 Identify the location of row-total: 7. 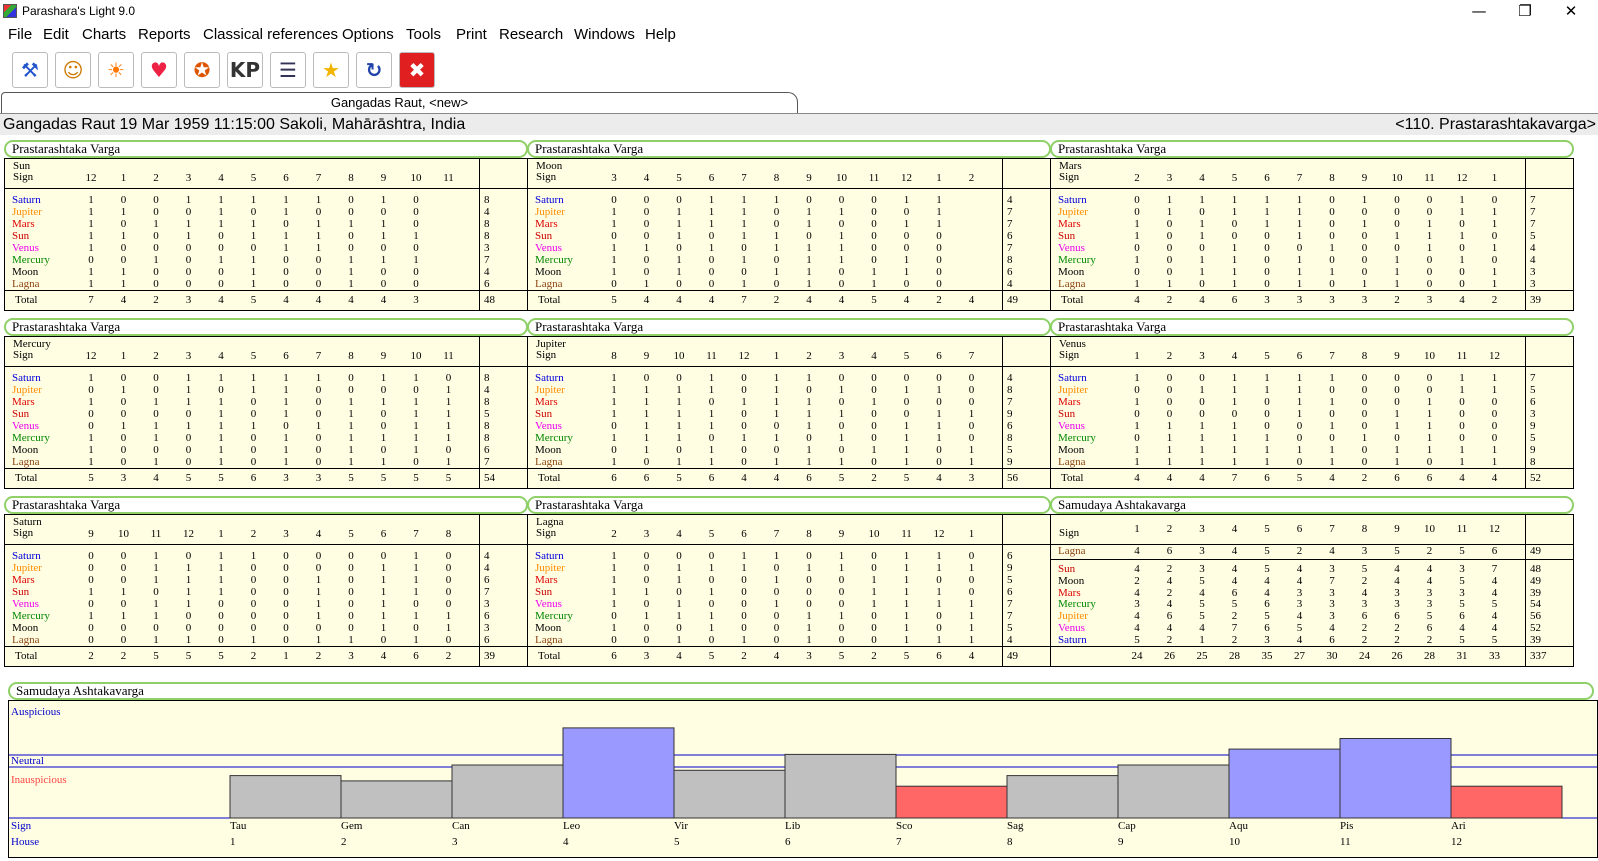
(1533, 224).